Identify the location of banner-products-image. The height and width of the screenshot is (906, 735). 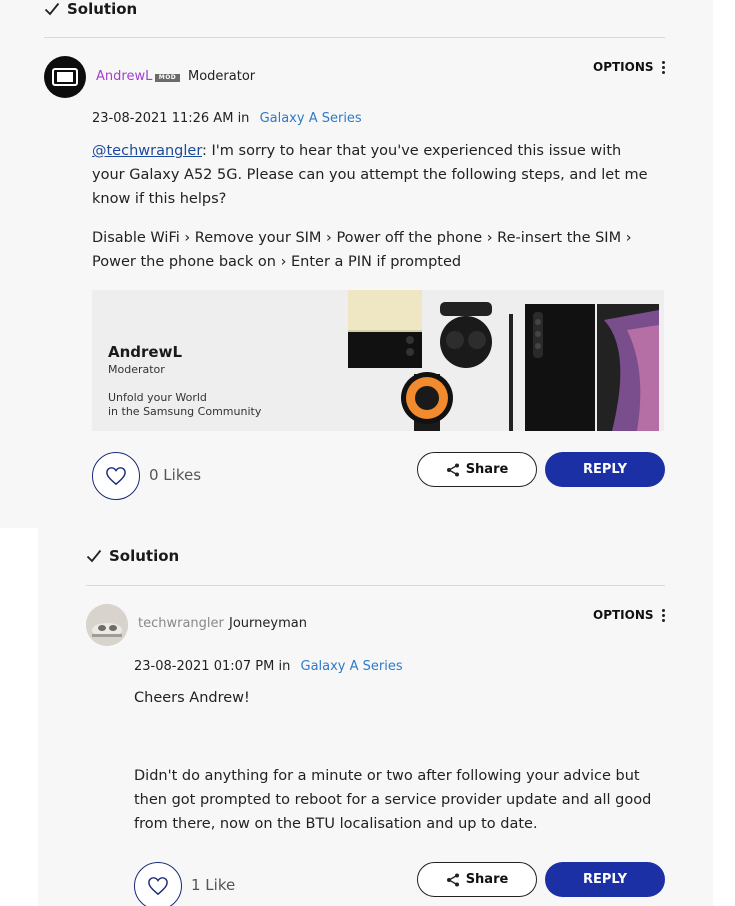
(503, 360).